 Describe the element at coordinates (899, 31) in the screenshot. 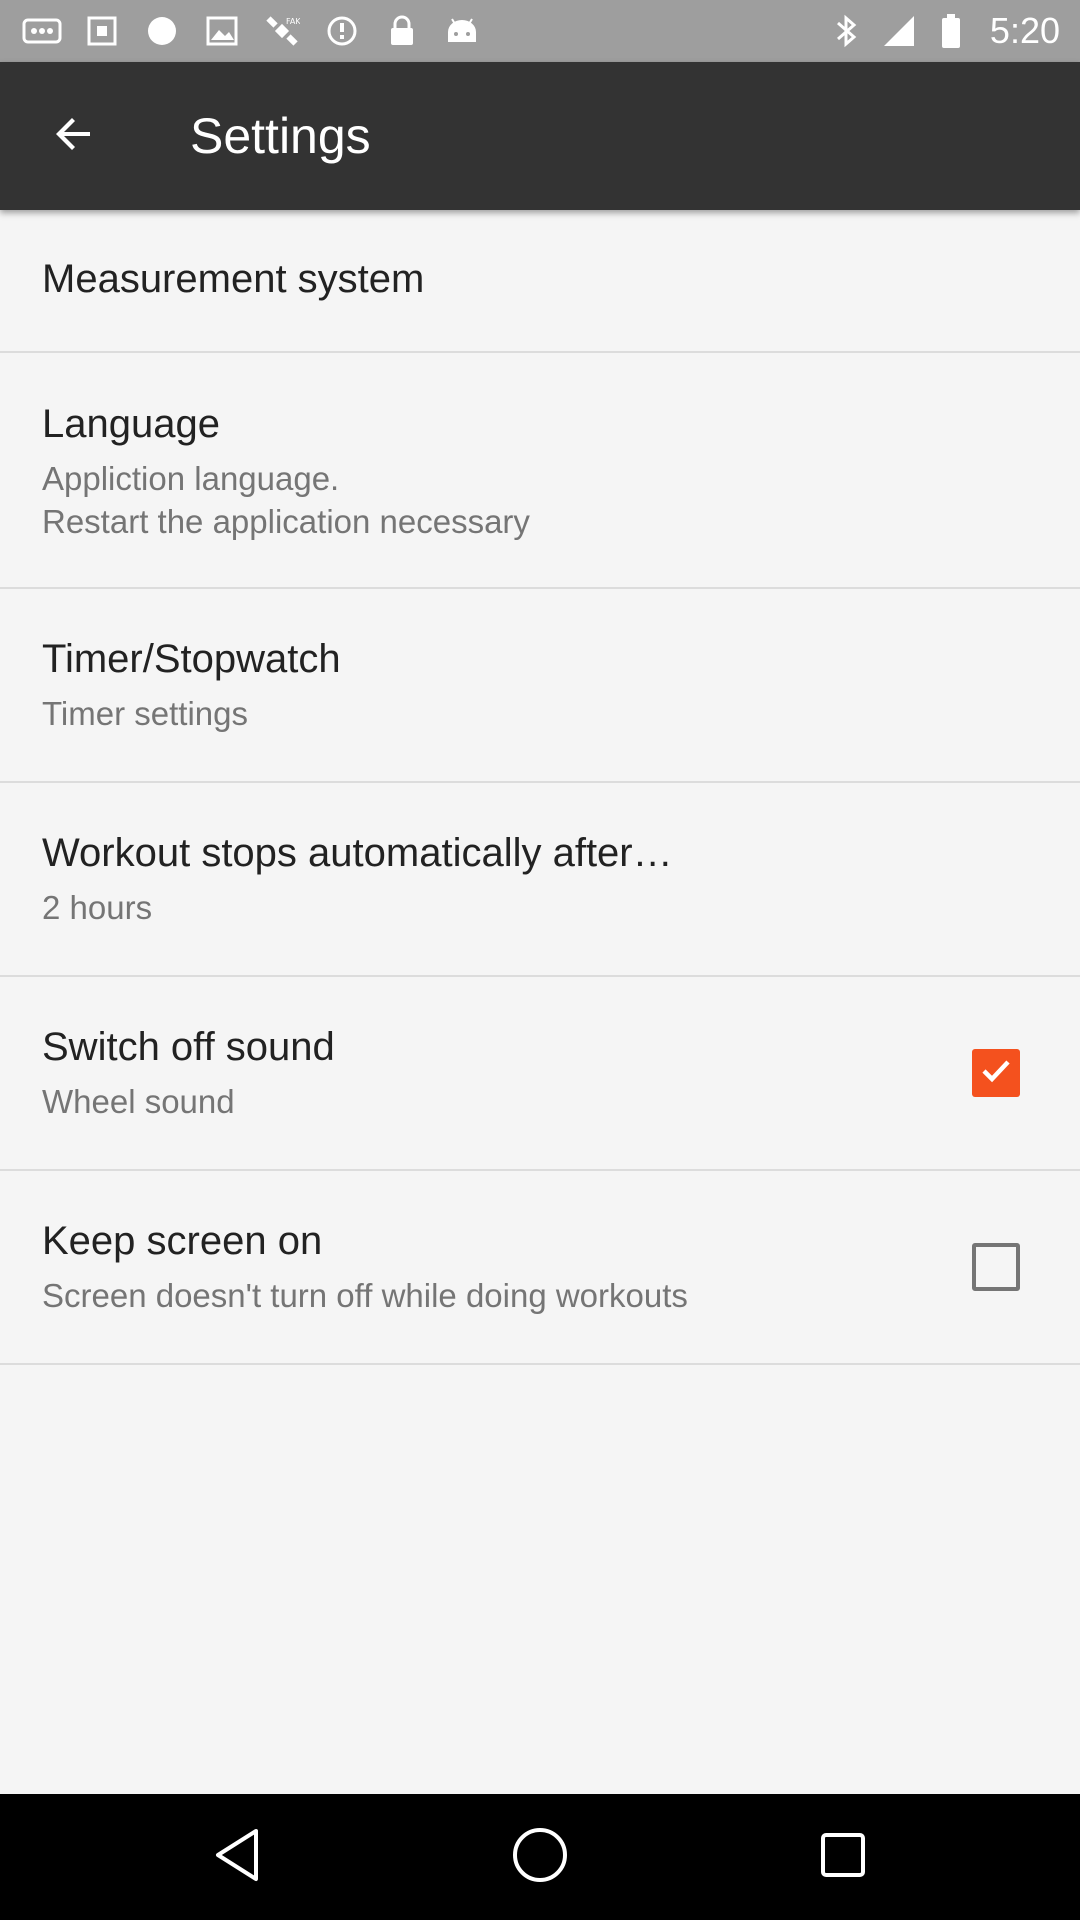

I see `signal-icon` at that location.